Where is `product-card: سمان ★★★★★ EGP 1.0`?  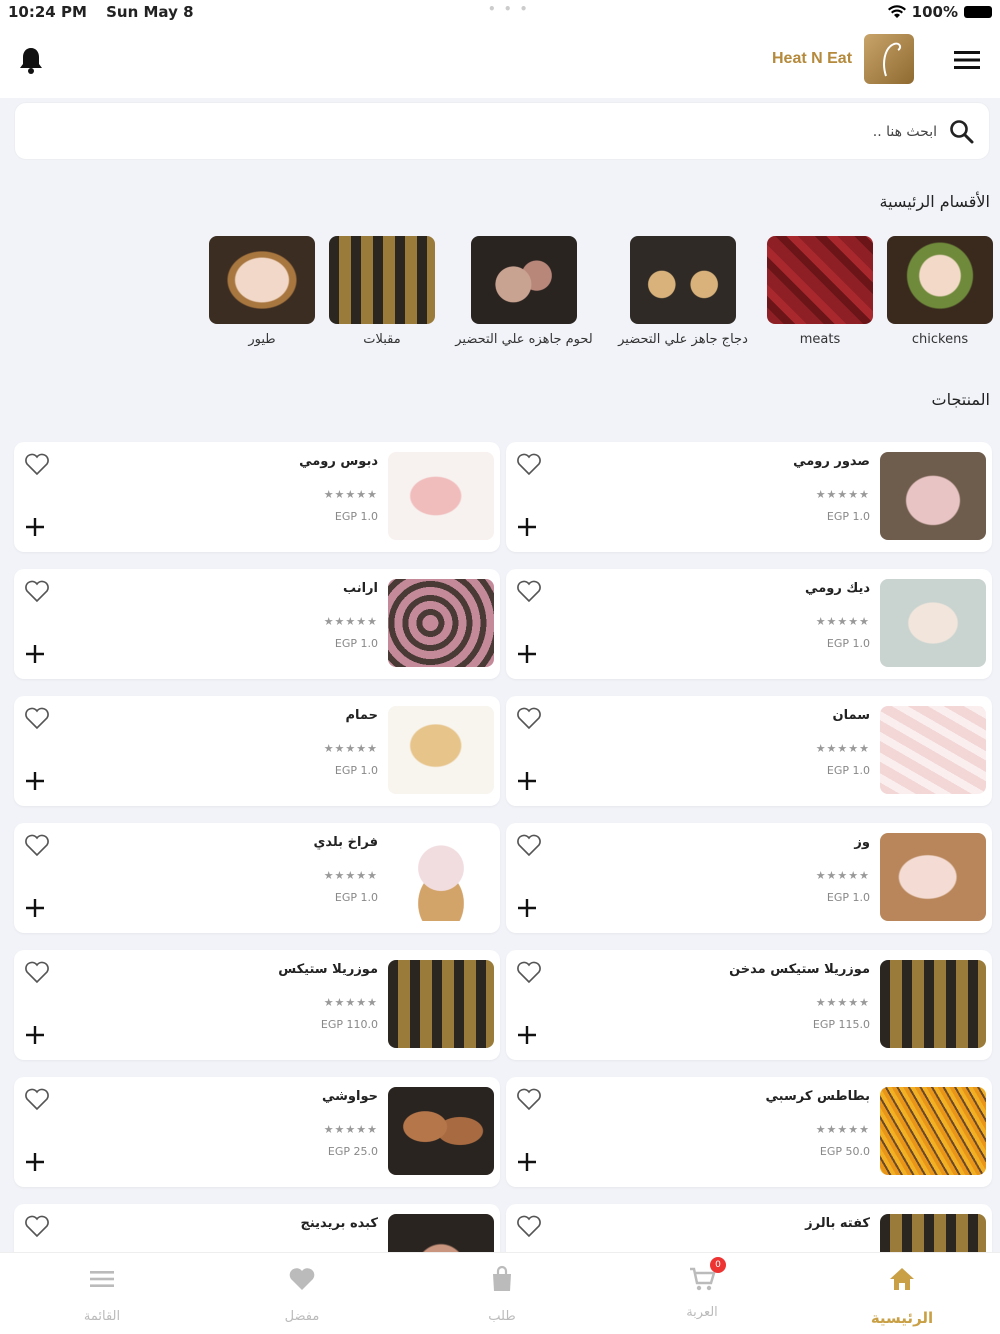
product-card: سمان ★★★★★ EGP 1.0 is located at coordinates (749, 751).